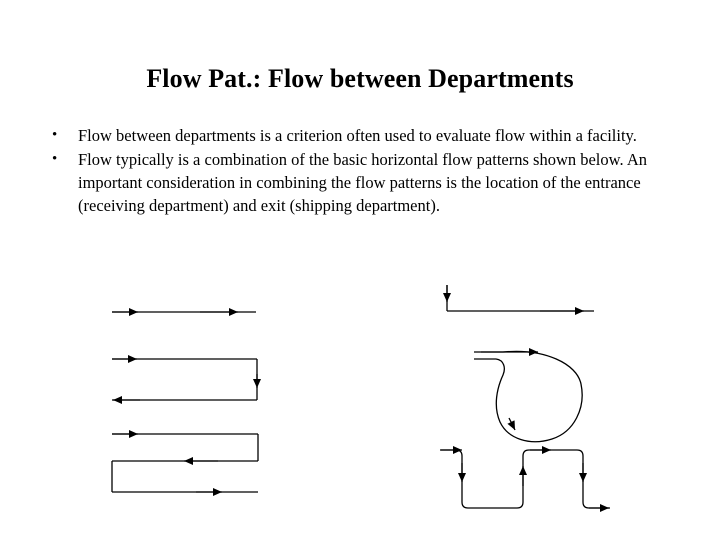 This screenshot has height=540, width=720. Describe the element at coordinates (185, 463) in the screenshot. I see `serpentine-flow-glyph` at that location.